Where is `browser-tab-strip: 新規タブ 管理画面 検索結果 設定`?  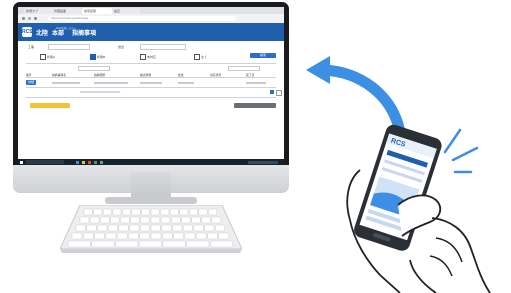
browser-tab-strip: 新規タブ 管理画面 検索結果 設定 is located at coordinates (151, 10).